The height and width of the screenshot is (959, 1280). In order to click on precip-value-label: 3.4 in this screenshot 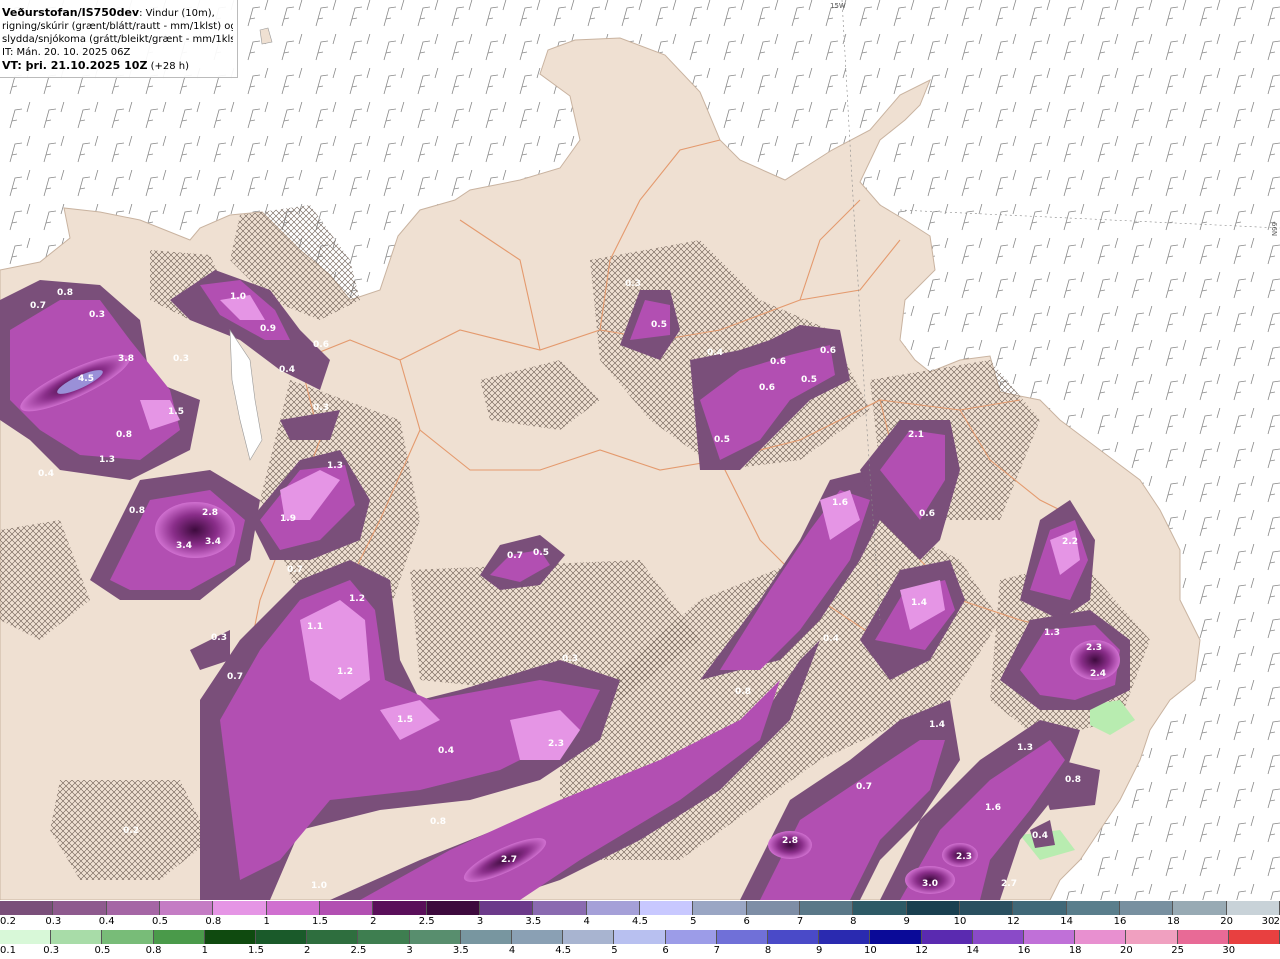, I will do `click(213, 542)`.